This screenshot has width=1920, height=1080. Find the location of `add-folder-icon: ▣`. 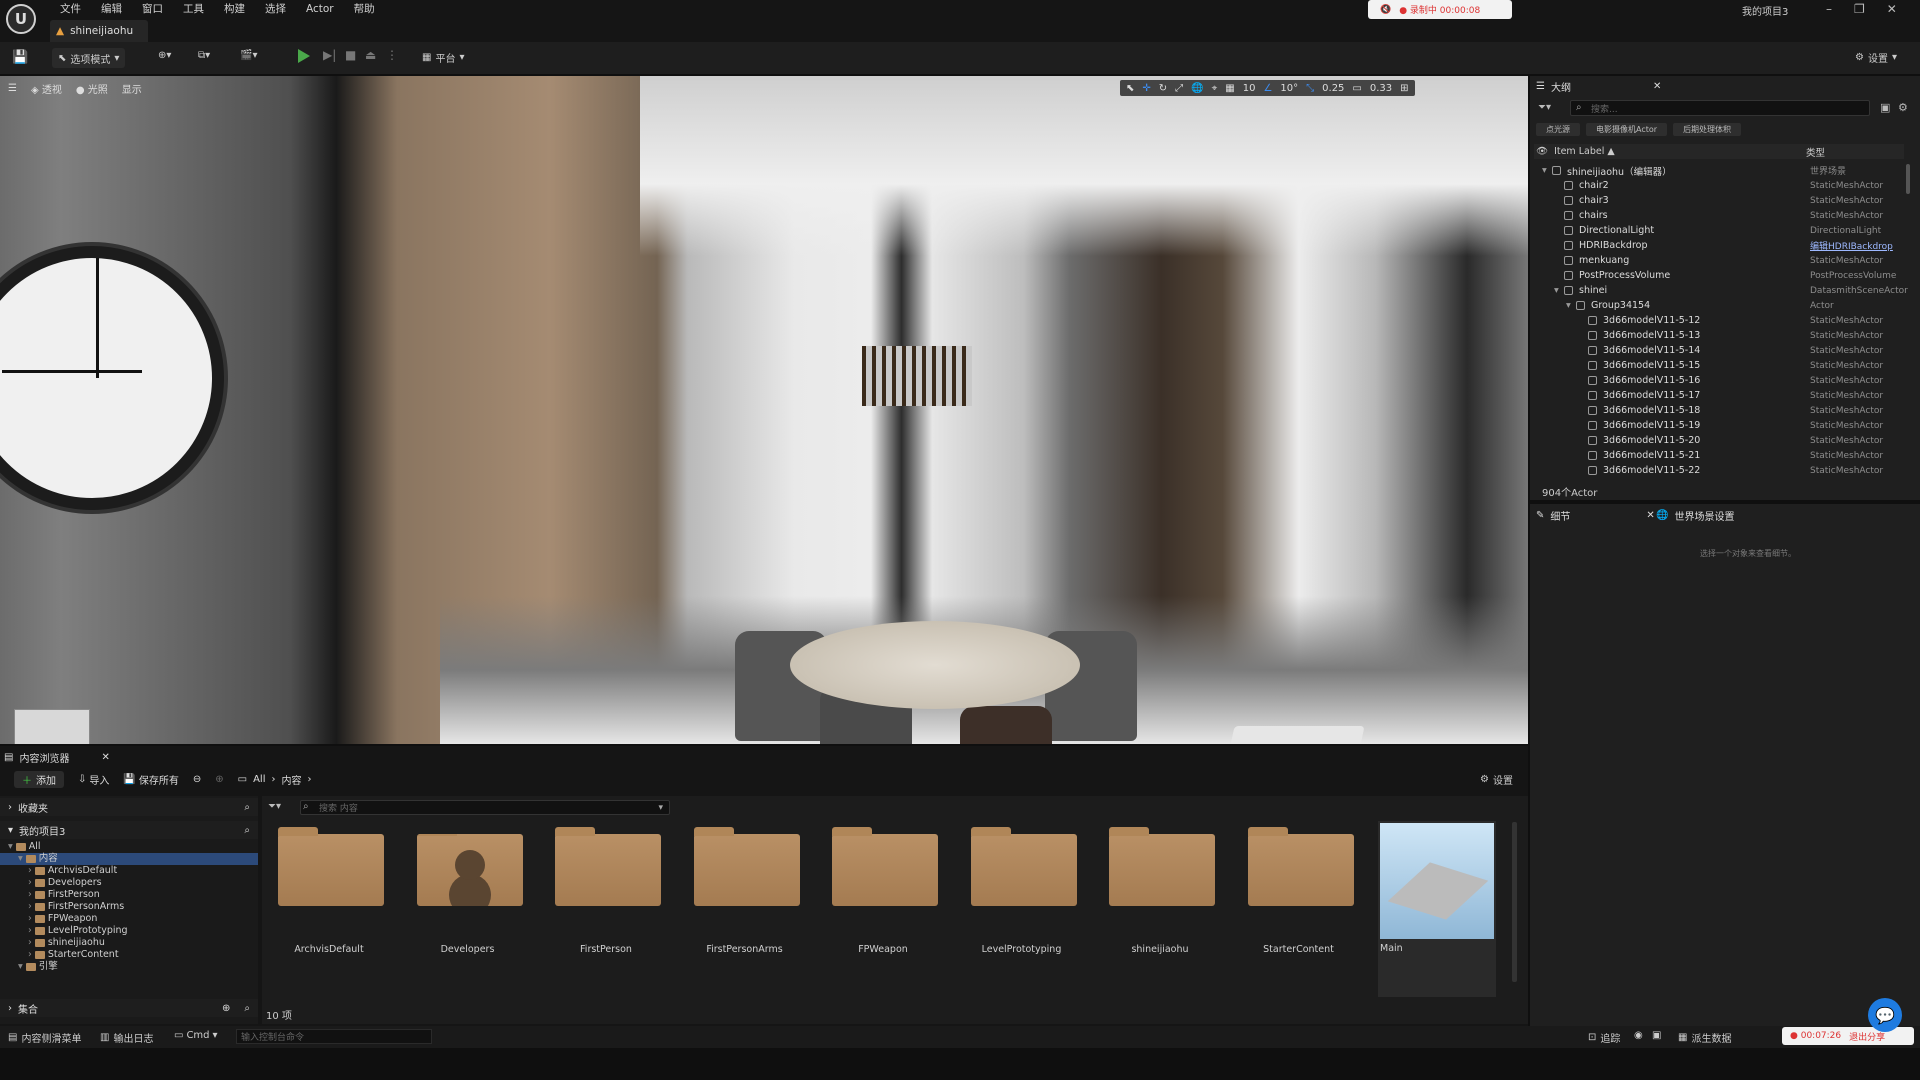

add-folder-icon: ▣ is located at coordinates (1885, 107).